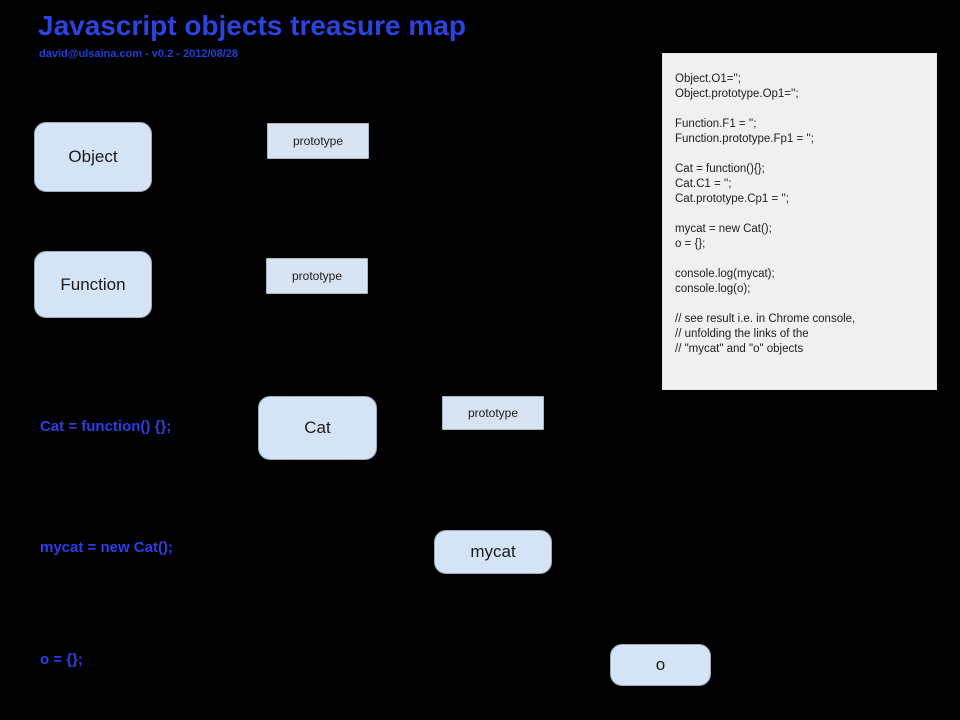 The height and width of the screenshot is (720, 960). What do you see at coordinates (765, 319) in the screenshot?
I see `code-line: // see result i.e. in Chrome console,` at bounding box center [765, 319].